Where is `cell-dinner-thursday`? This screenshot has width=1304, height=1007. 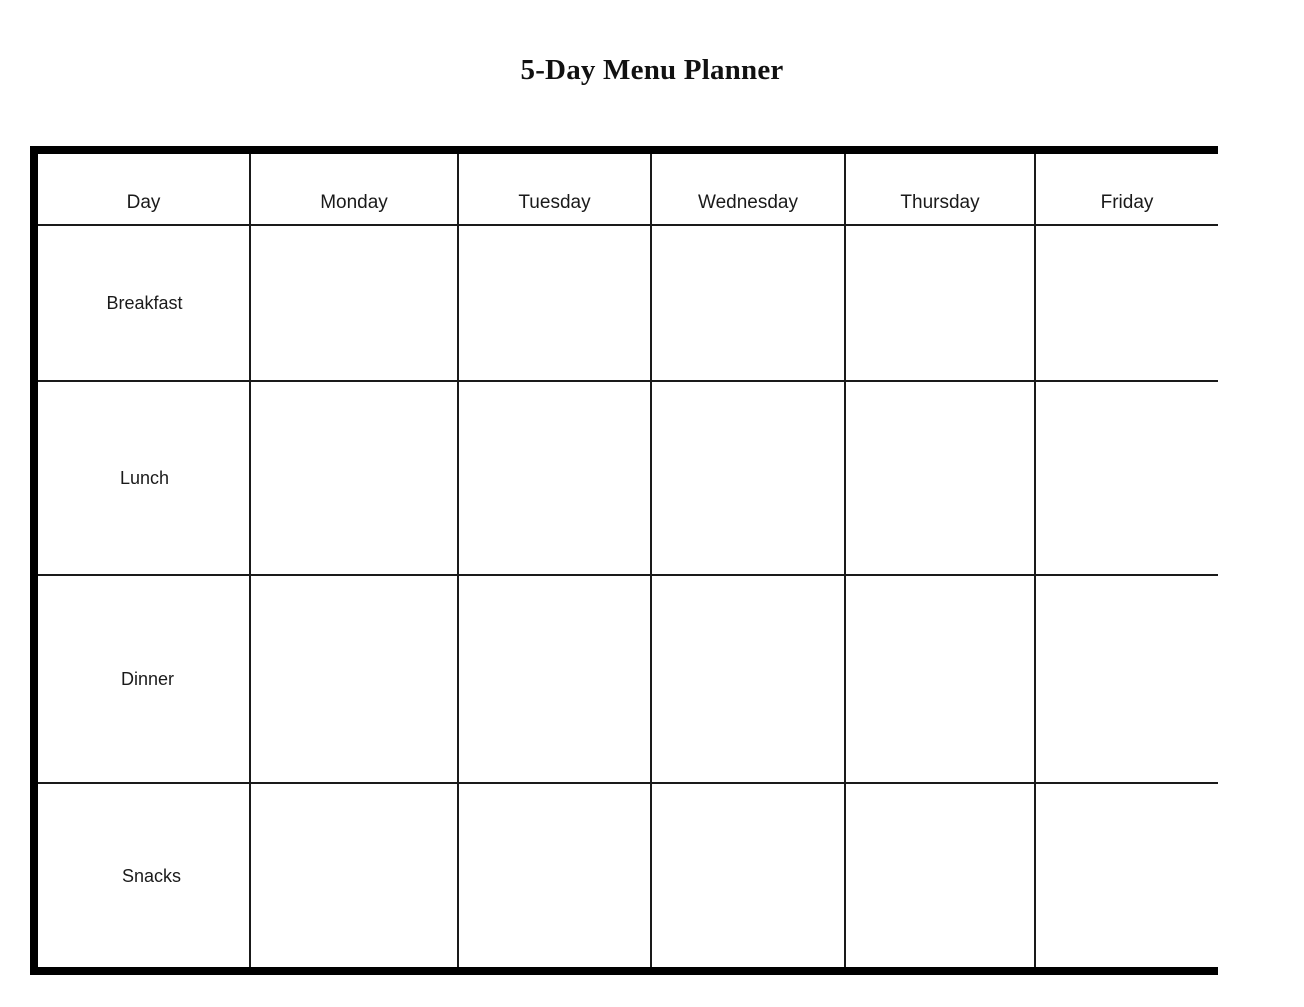 cell-dinner-thursday is located at coordinates (940, 679).